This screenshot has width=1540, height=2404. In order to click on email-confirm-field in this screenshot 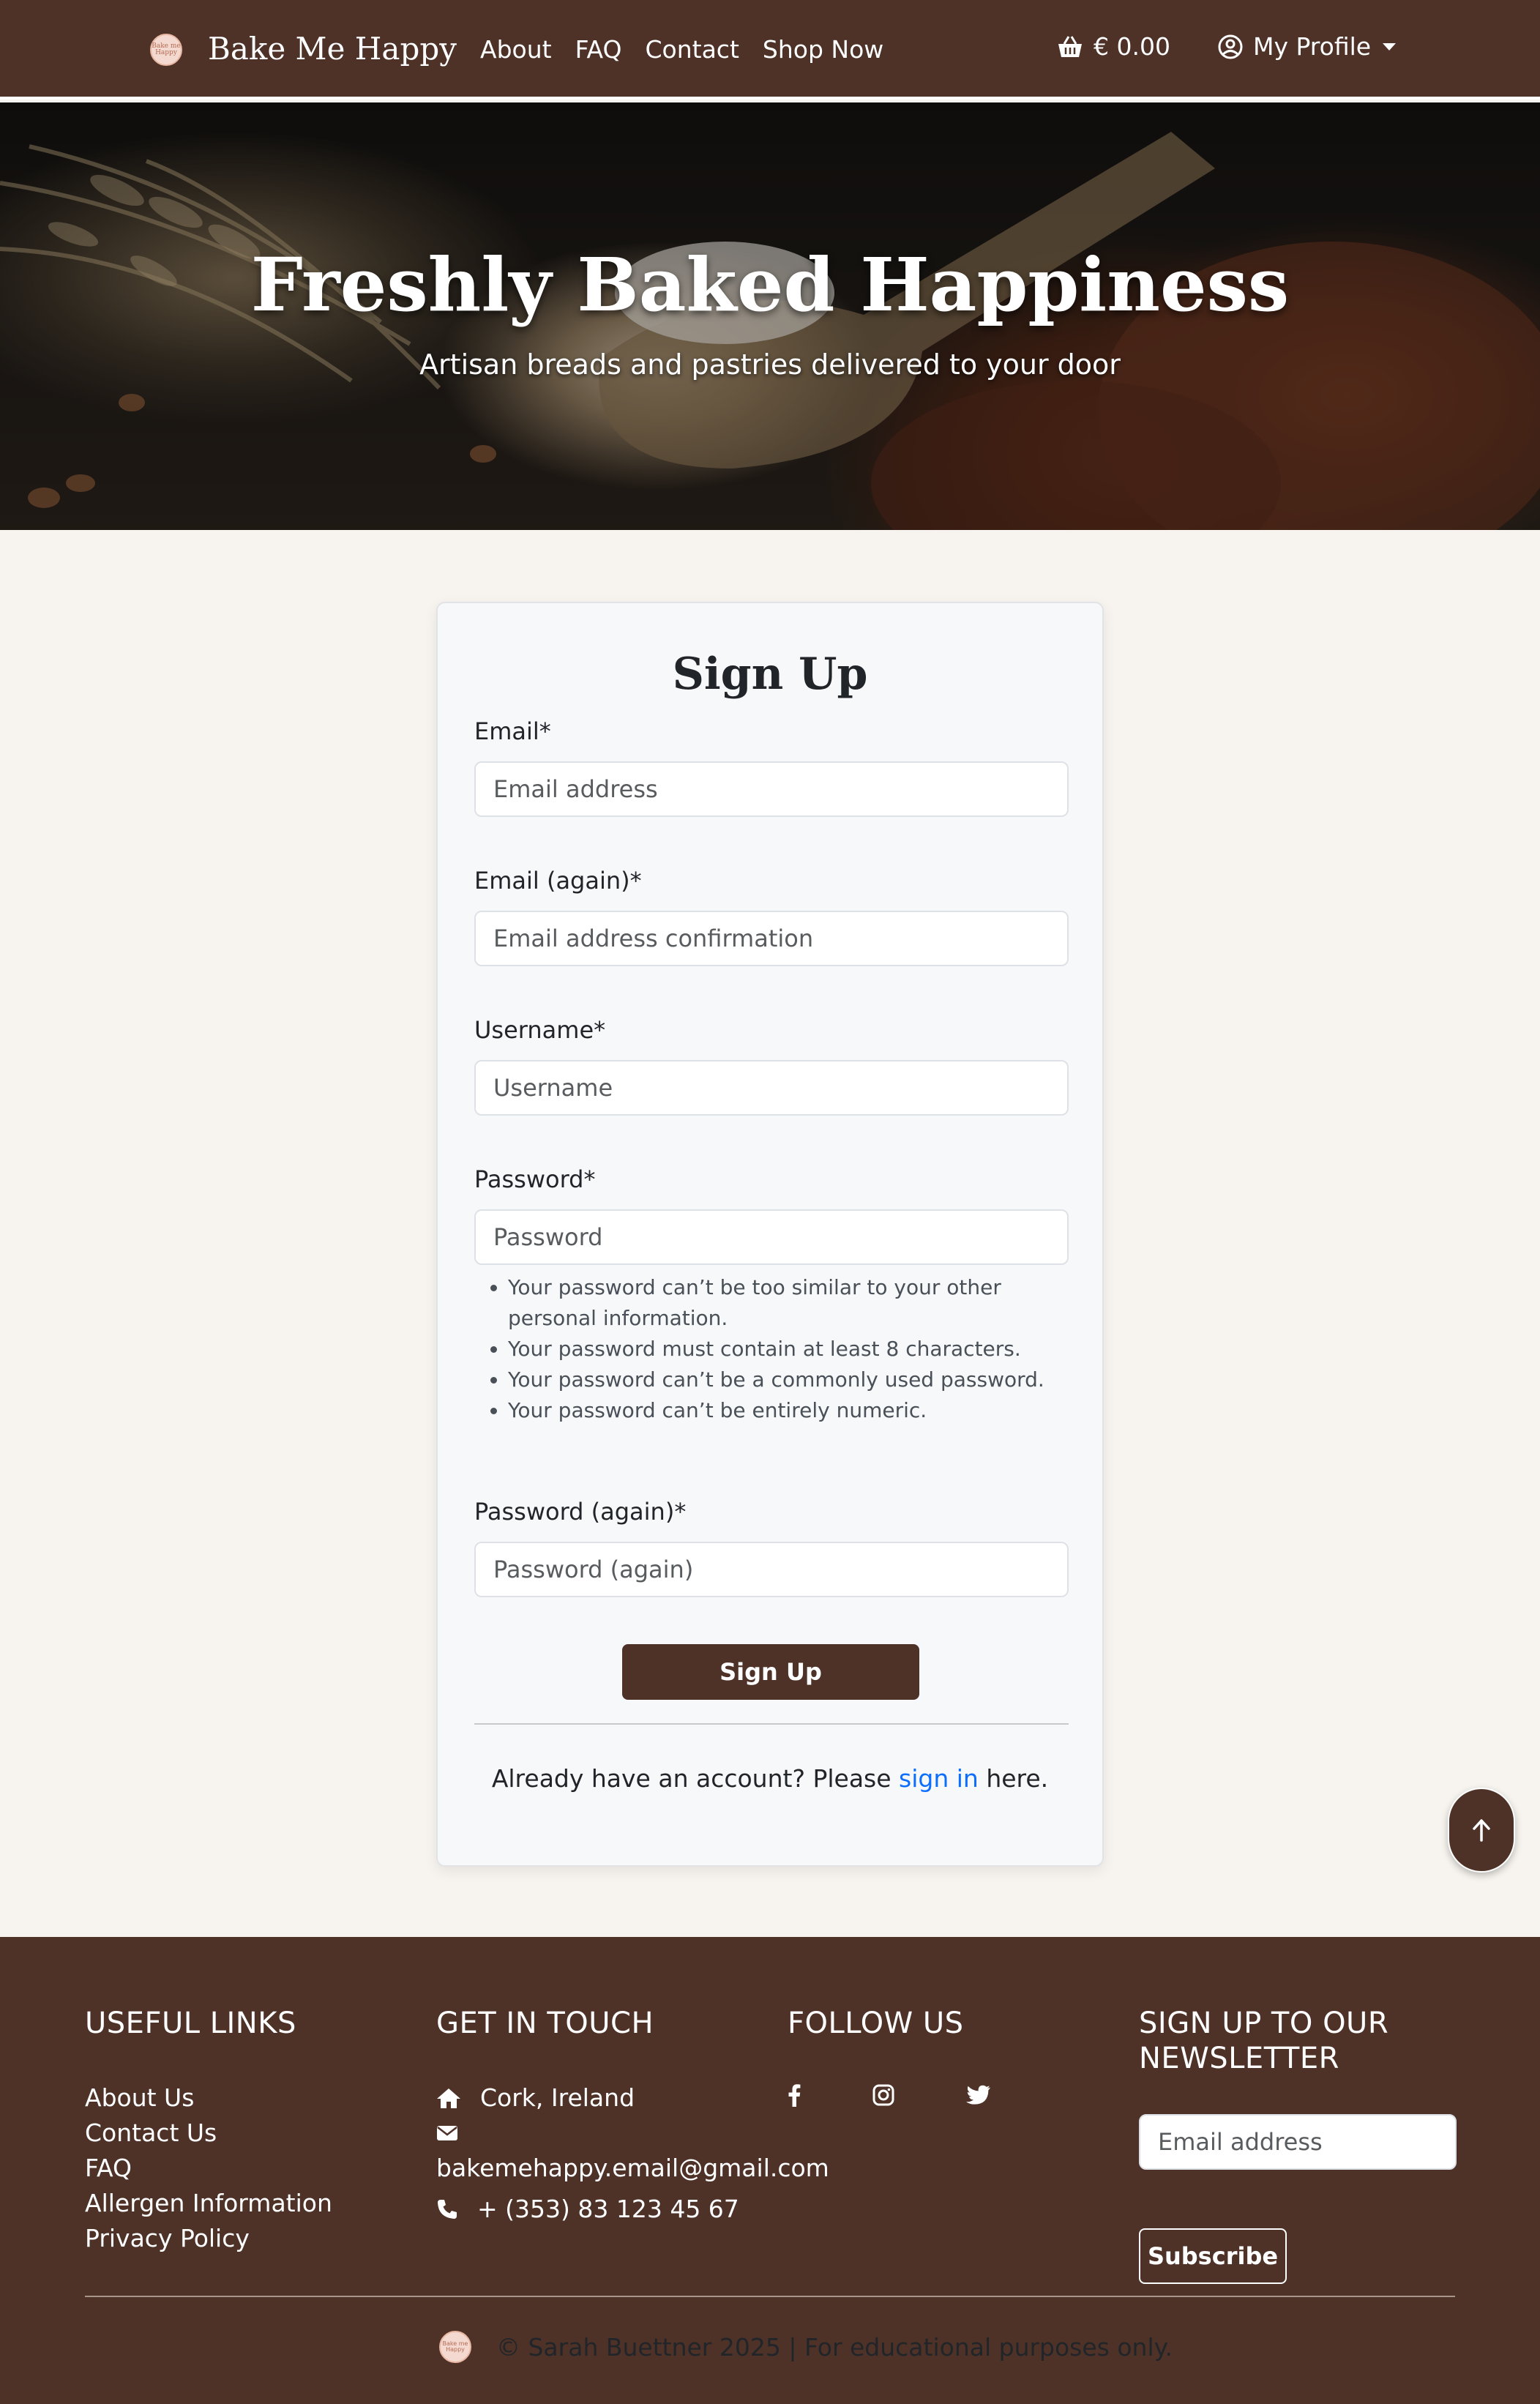, I will do `click(771, 938)`.